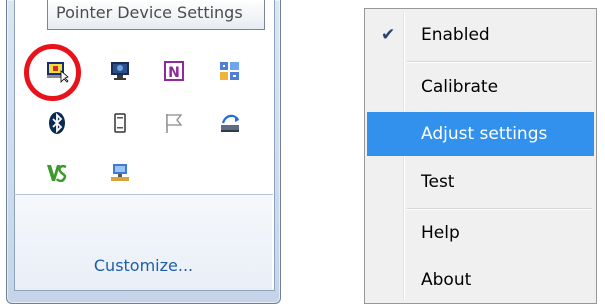 The image size is (605, 307). Describe the element at coordinates (446, 280) in the screenshot. I see `menu-item-label: About` at that location.